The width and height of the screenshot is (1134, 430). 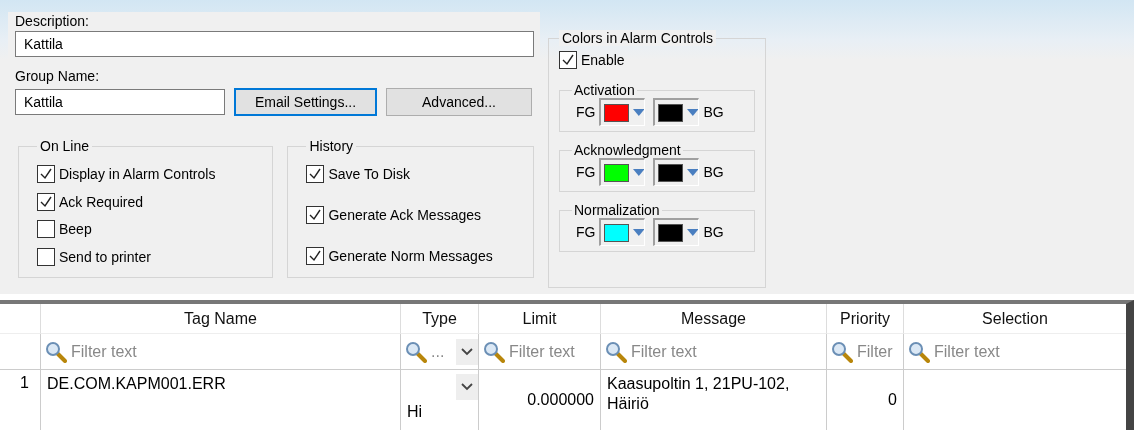 What do you see at coordinates (637, 38) in the screenshot?
I see `group-title: Colors in Alarm Controls` at bounding box center [637, 38].